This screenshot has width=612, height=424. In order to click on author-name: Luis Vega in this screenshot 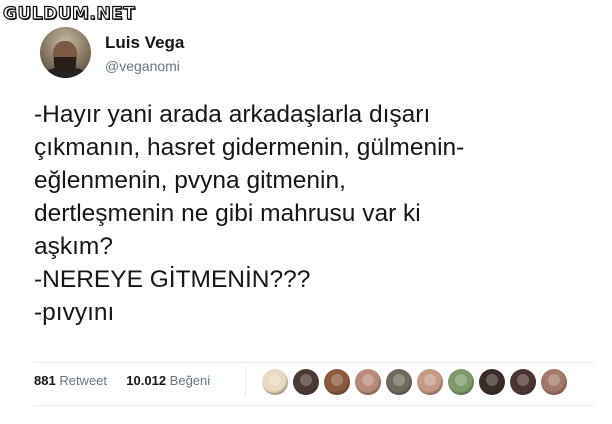, I will do `click(144, 43)`.